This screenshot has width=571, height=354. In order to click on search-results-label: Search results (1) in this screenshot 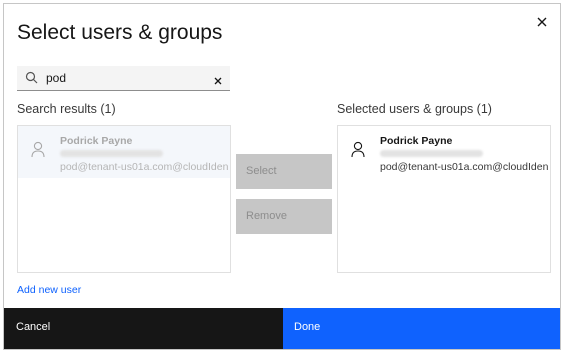, I will do `click(66, 109)`.